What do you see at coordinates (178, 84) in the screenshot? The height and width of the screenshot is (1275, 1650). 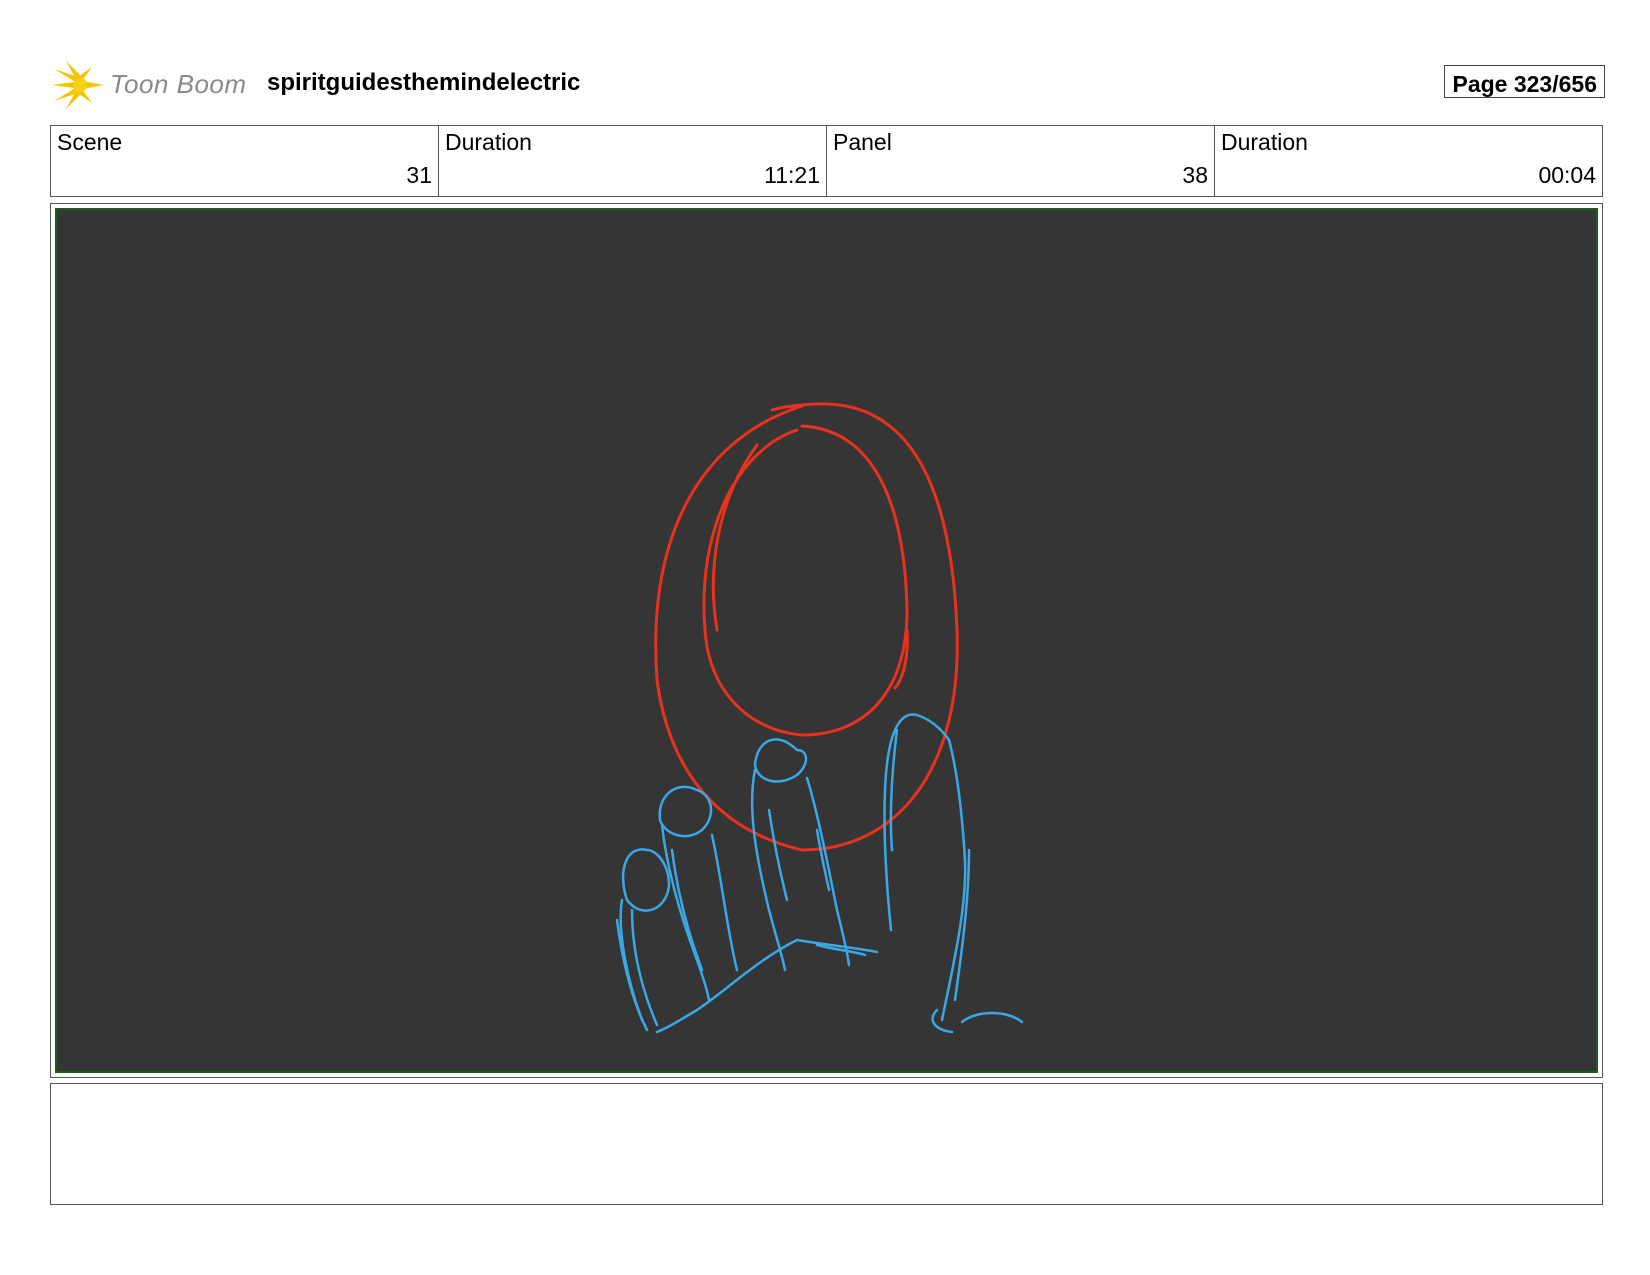 I see `logo-text: Toon Boom` at bounding box center [178, 84].